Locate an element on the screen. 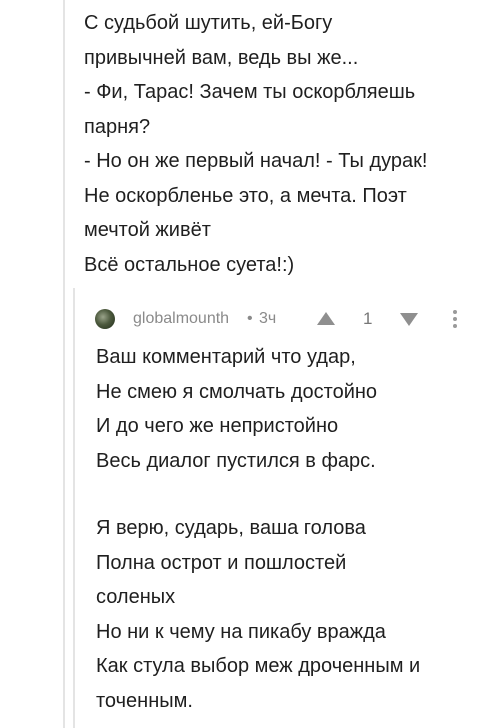 The image size is (480, 728). more-vertical-icon is located at coordinates (455, 320).